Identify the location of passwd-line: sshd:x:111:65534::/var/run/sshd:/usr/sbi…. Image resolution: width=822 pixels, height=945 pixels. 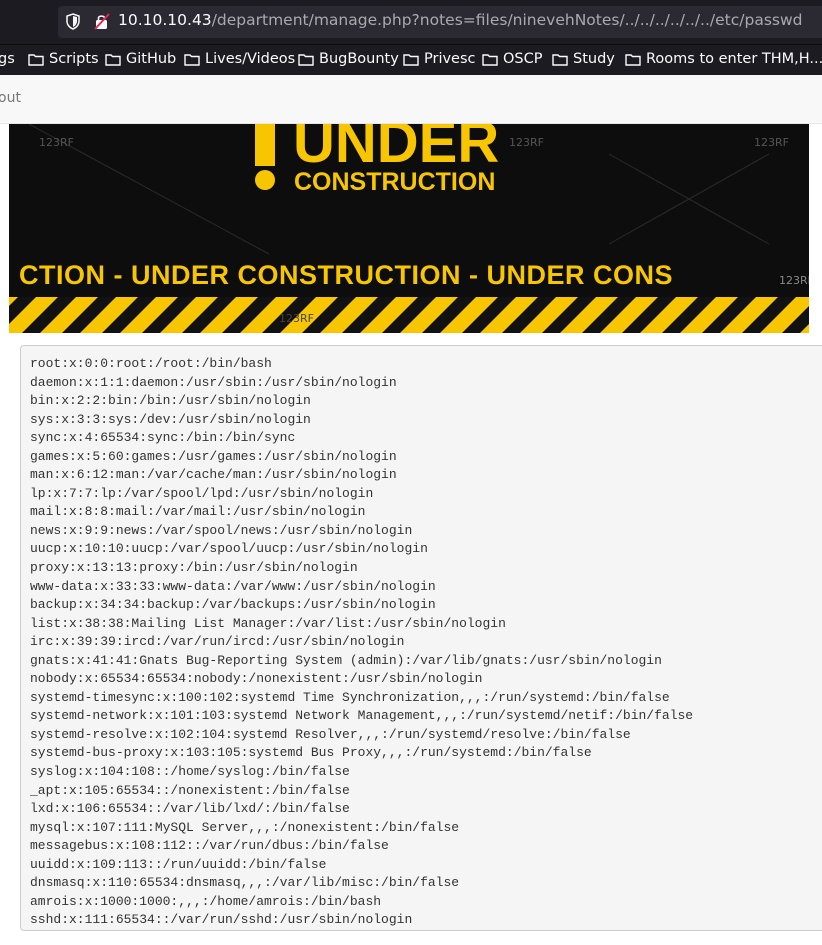
(221, 920).